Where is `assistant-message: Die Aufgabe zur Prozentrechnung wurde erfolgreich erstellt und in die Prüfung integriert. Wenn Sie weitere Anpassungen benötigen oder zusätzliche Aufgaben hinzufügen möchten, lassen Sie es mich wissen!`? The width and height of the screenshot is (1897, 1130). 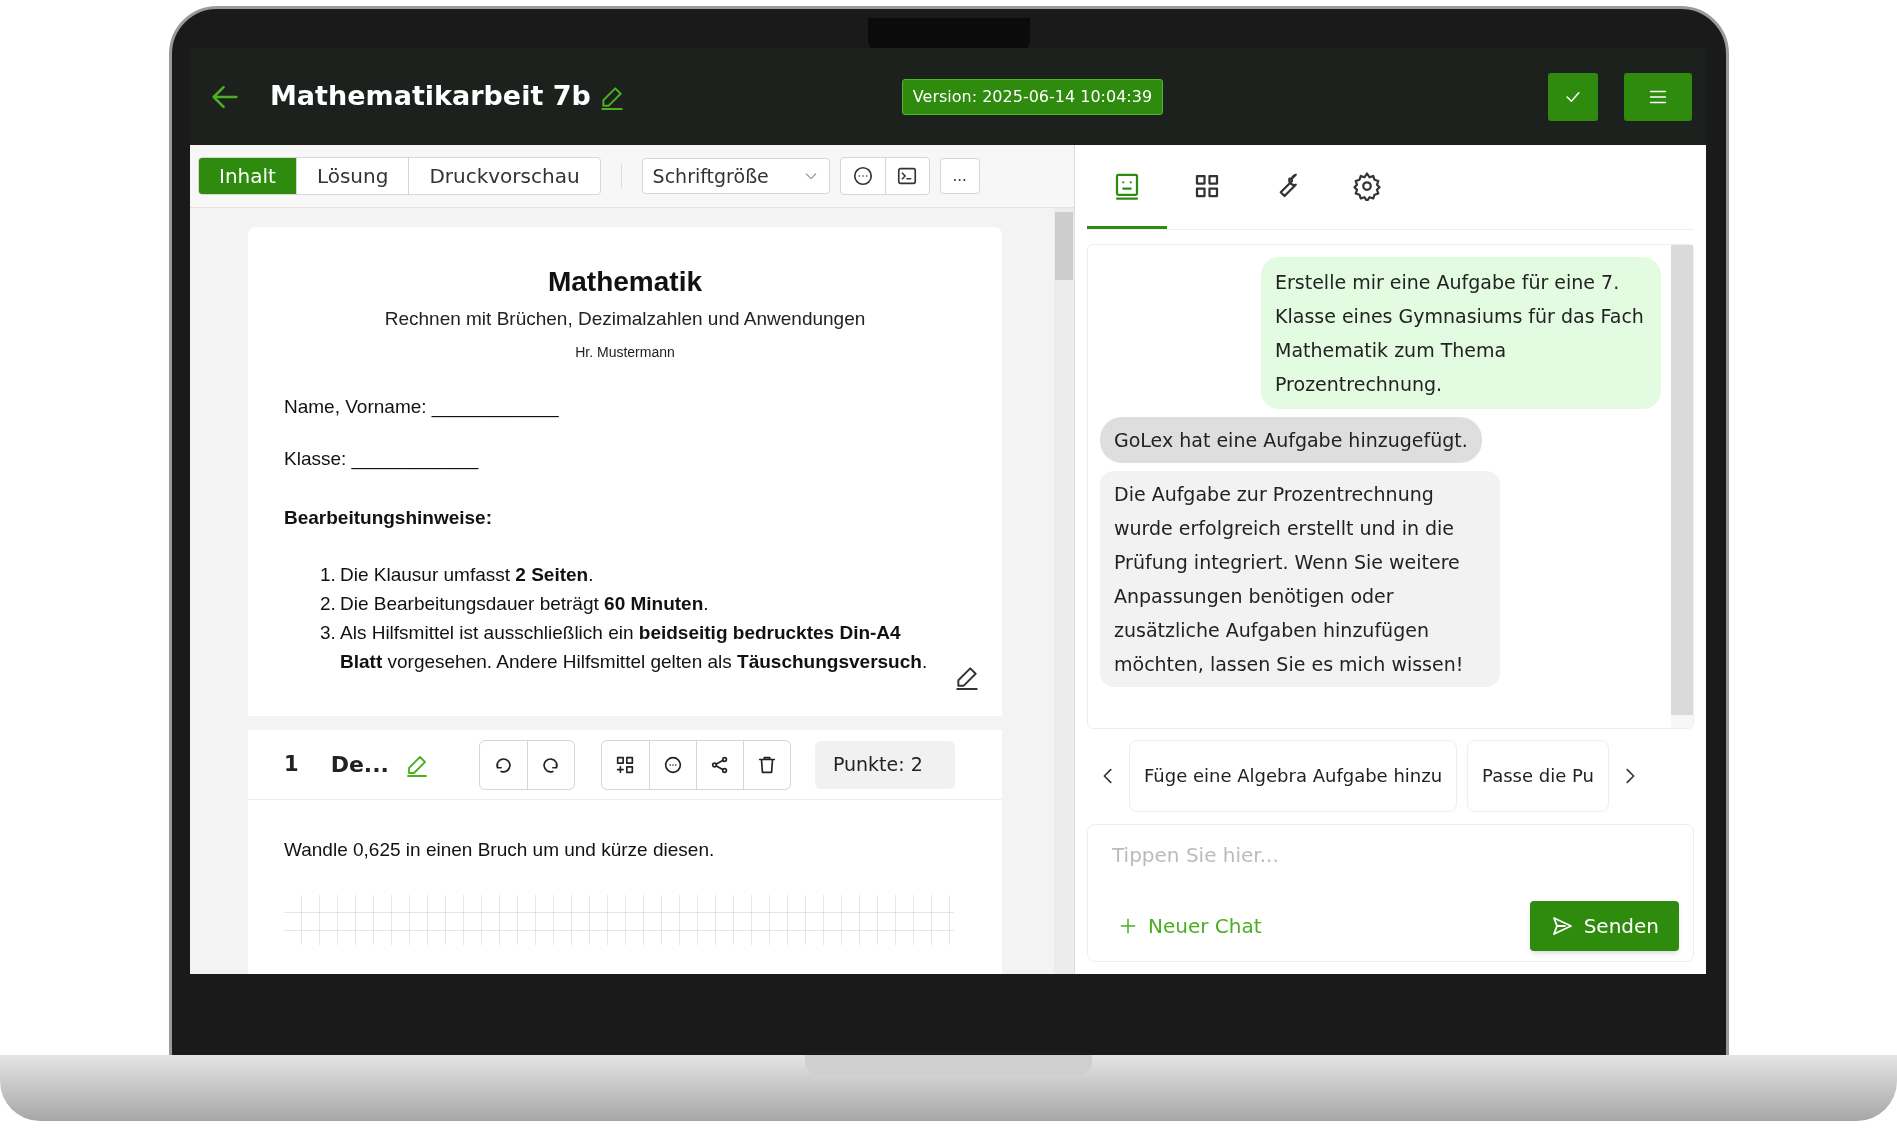
assistant-message: Die Aufgabe zur Prozentrechnung wurde erfolgreich erstellt und in die Prüfung integriert. Wenn Sie weitere Anpassungen benötigen oder zusätzliche Aufgaben hinzufügen möchten, lassen Sie es mich wissen! is located at coordinates (1300, 579).